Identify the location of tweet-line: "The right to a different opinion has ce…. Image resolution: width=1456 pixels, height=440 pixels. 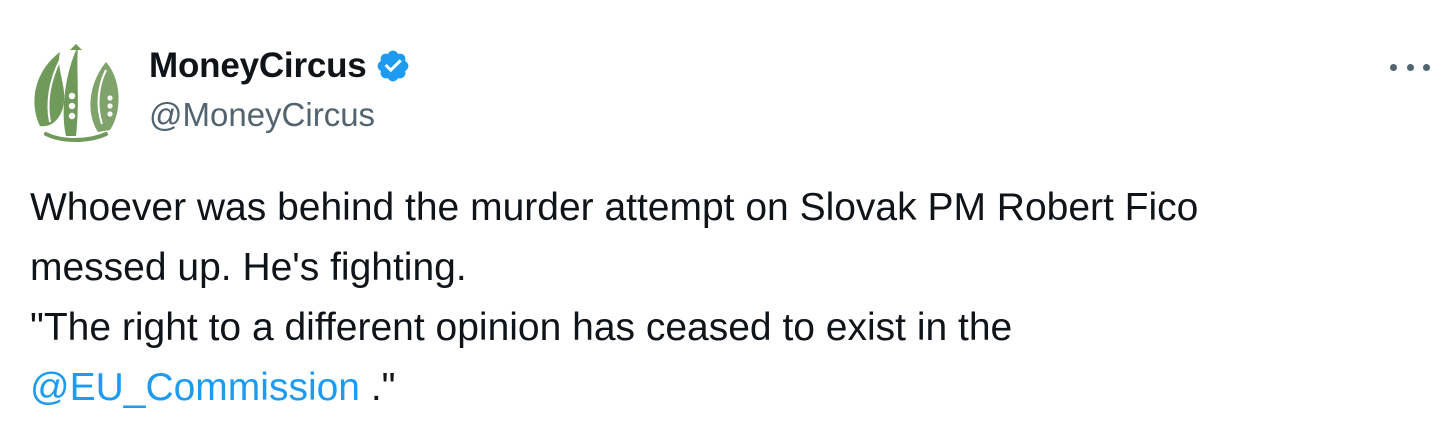
(521, 327).